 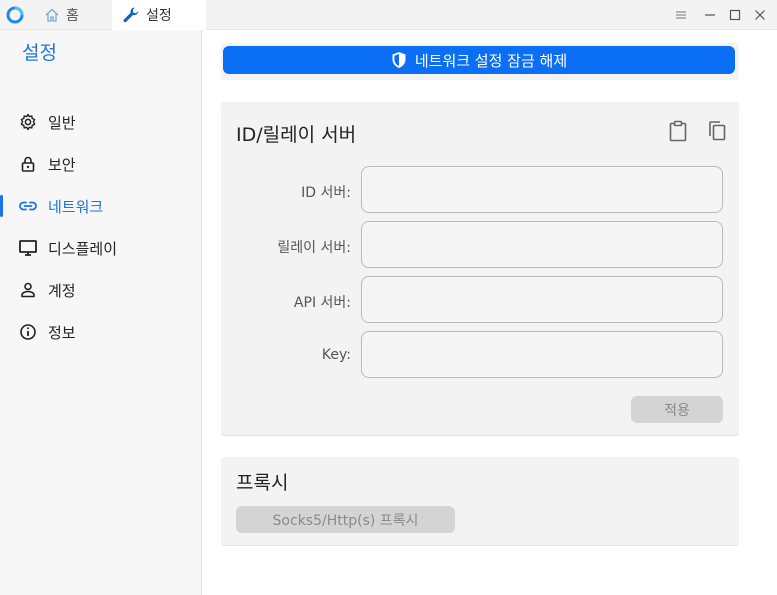 I want to click on sidebar-item-display: 디스플레이, so click(x=100, y=248).